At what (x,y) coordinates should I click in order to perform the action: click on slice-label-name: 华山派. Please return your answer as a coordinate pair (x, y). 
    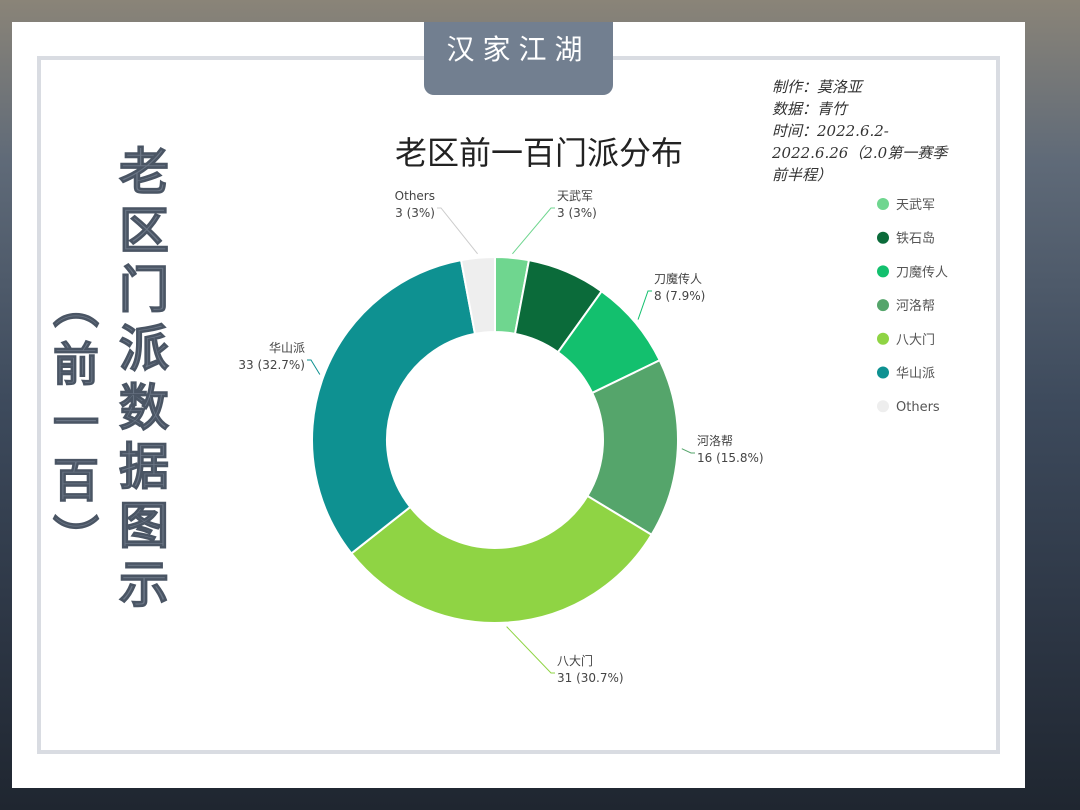
    Looking at the image, I should click on (287, 348).